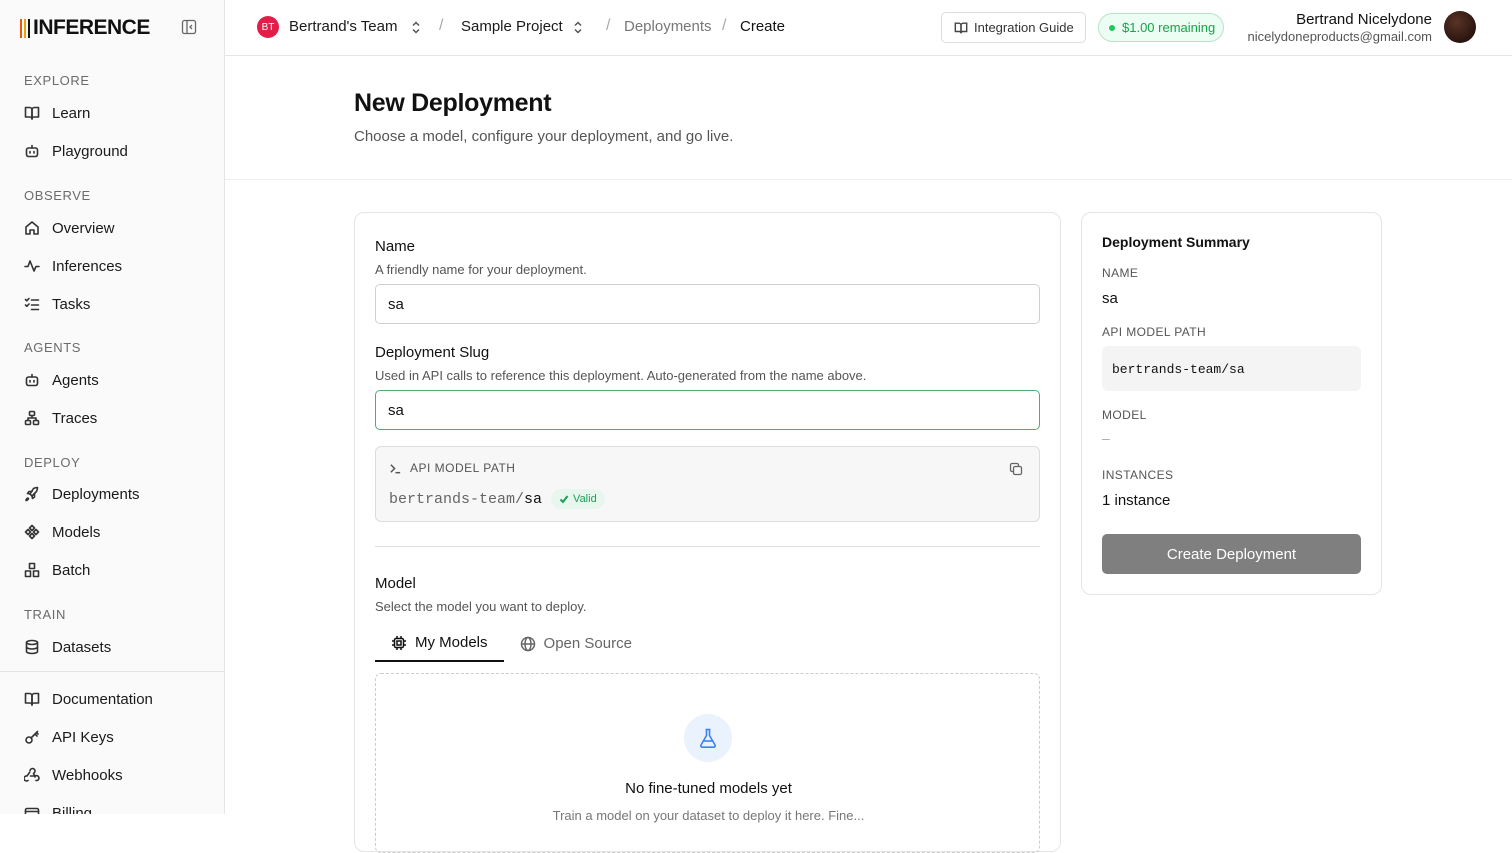 The width and height of the screenshot is (1512, 853). What do you see at coordinates (57, 570) in the screenshot?
I see `sidebar-item-batch: Batch` at bounding box center [57, 570].